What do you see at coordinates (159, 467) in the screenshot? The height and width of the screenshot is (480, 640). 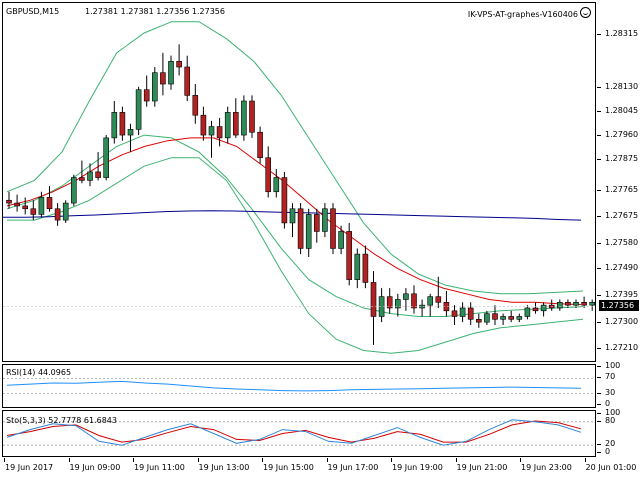 I see `time-tick-label: 19 Jun 11:00` at bounding box center [159, 467].